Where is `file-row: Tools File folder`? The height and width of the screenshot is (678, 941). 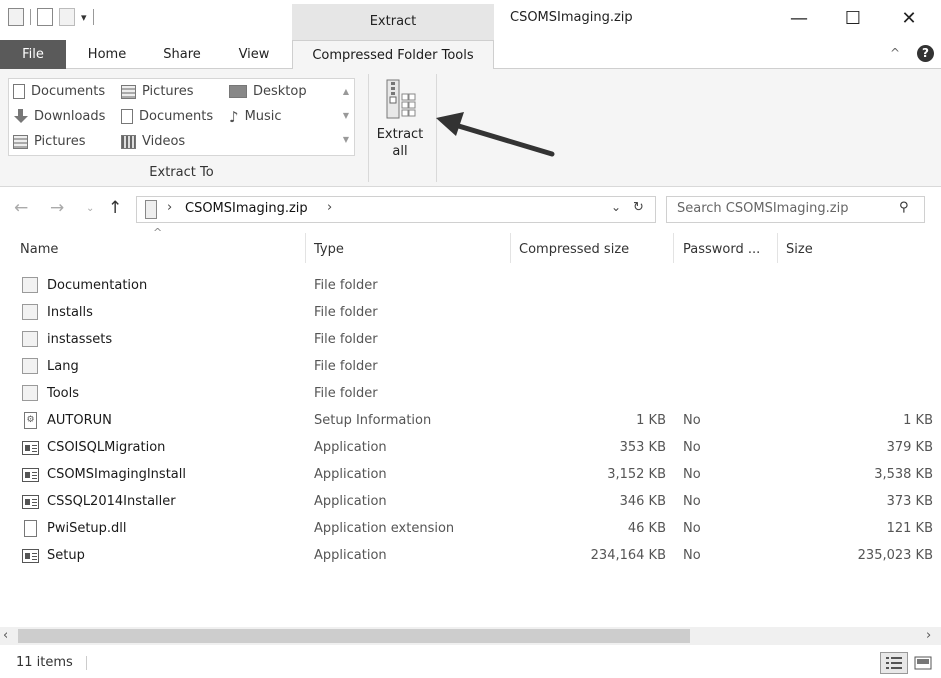
file-row: Tools File folder is located at coordinates (470, 393).